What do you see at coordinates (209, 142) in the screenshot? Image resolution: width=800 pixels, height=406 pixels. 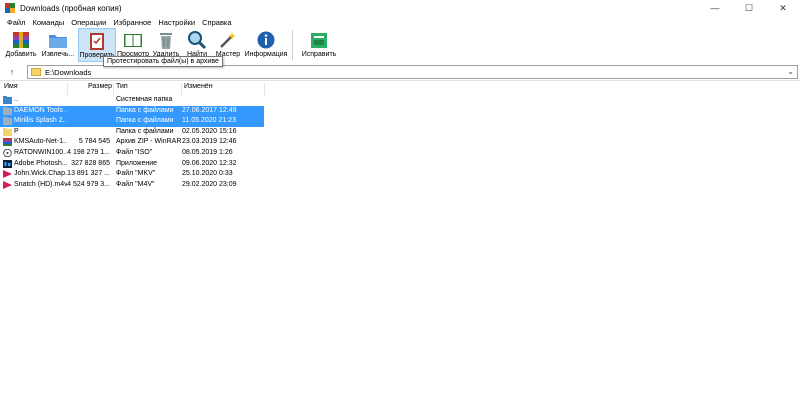 I see `file-modified: 23.03.2019 12:46` at bounding box center [209, 142].